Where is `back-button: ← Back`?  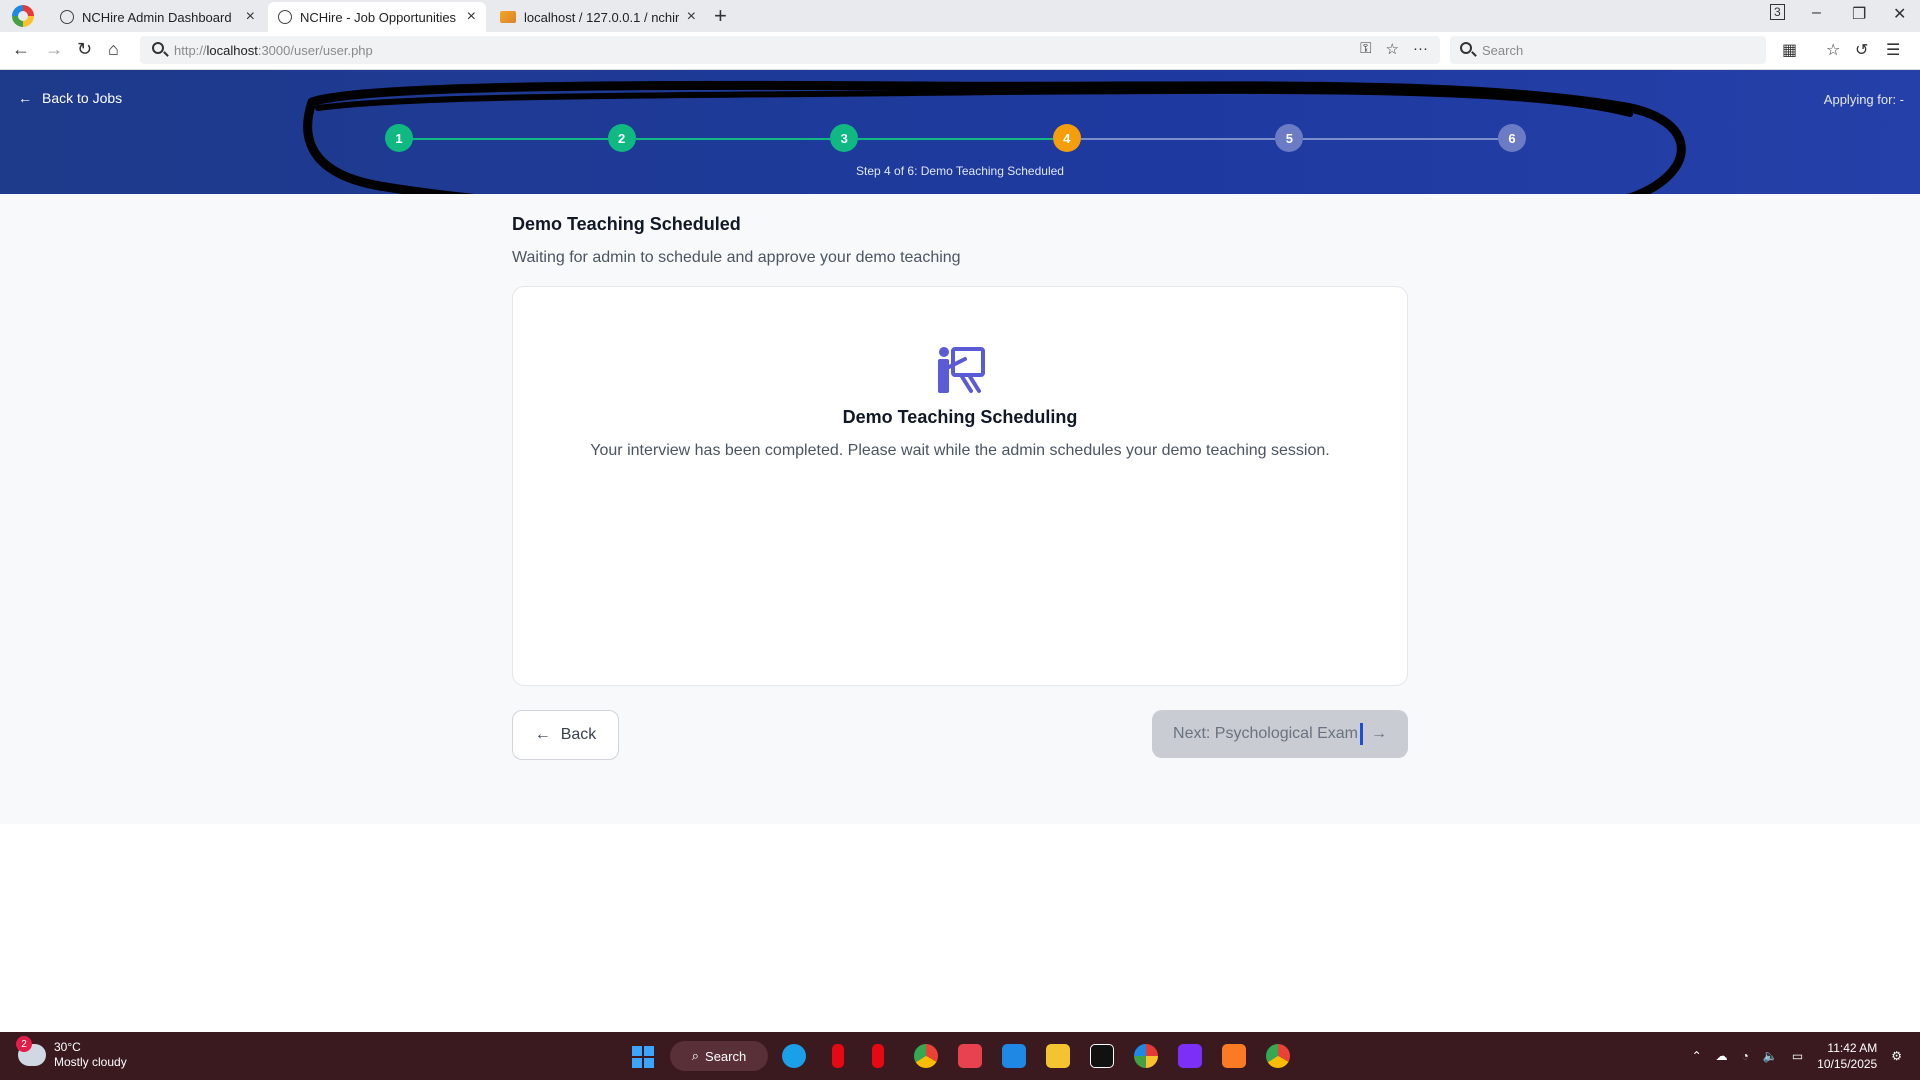
back-button: ← Back is located at coordinates (565, 735).